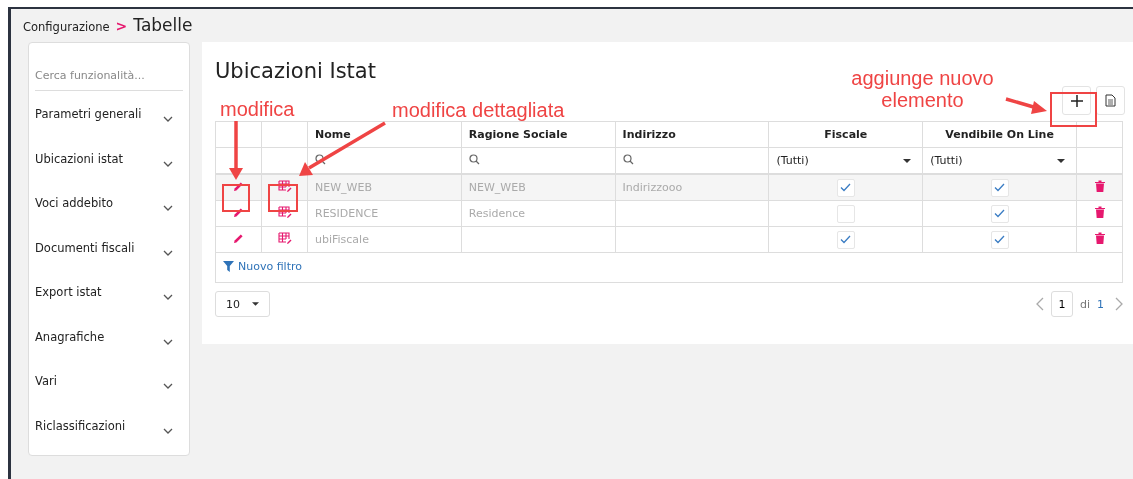 The width and height of the screenshot is (1133, 479). I want to click on table-cell: ubiFiscale, so click(342, 239).